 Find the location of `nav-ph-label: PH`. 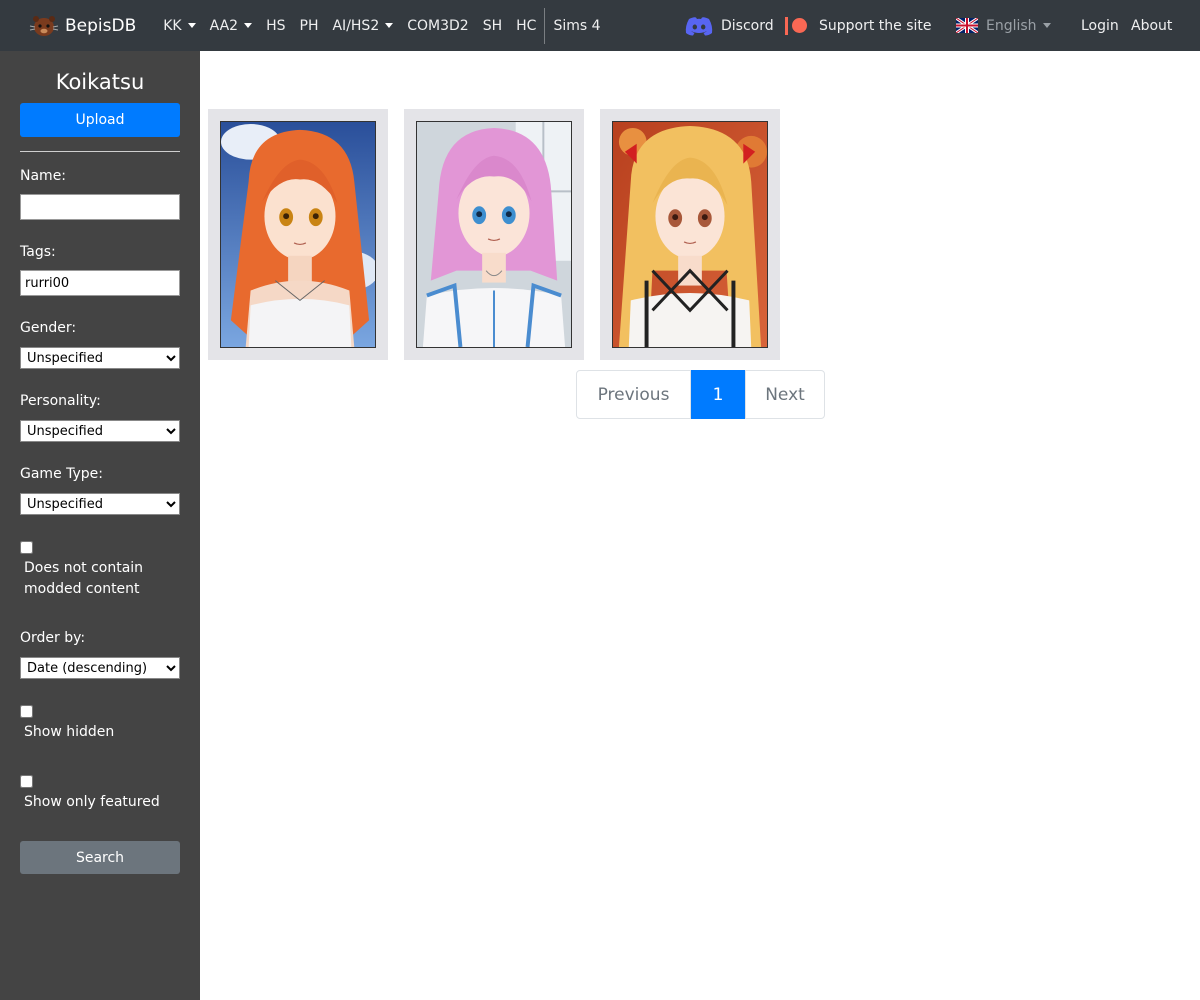

nav-ph-label: PH is located at coordinates (309, 25).